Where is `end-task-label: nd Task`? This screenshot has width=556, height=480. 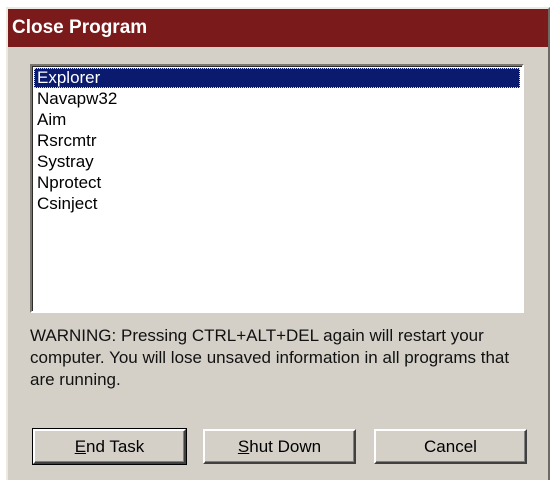
end-task-label: nd Task is located at coordinates (115, 446).